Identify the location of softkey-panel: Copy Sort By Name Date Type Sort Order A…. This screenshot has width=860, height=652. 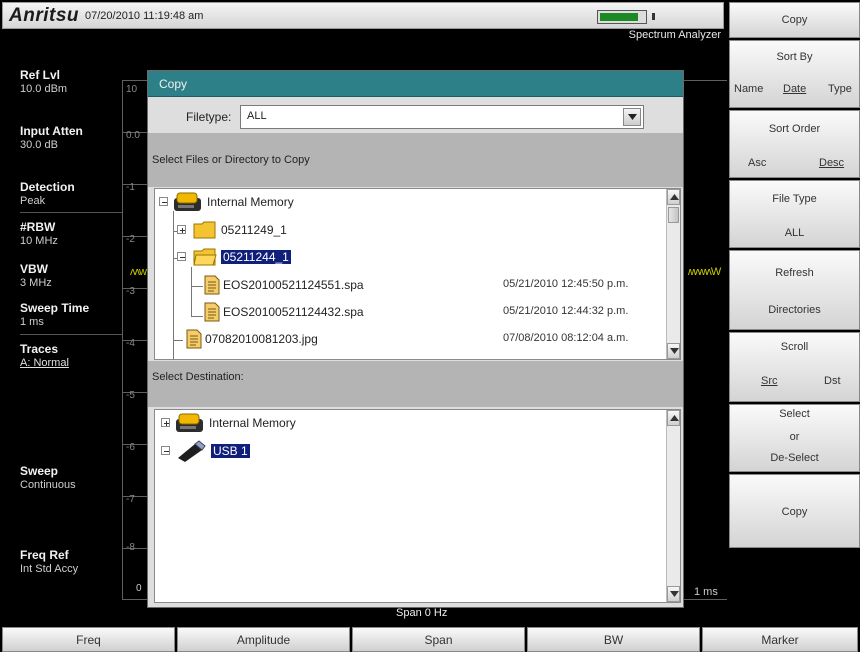
(793, 312).